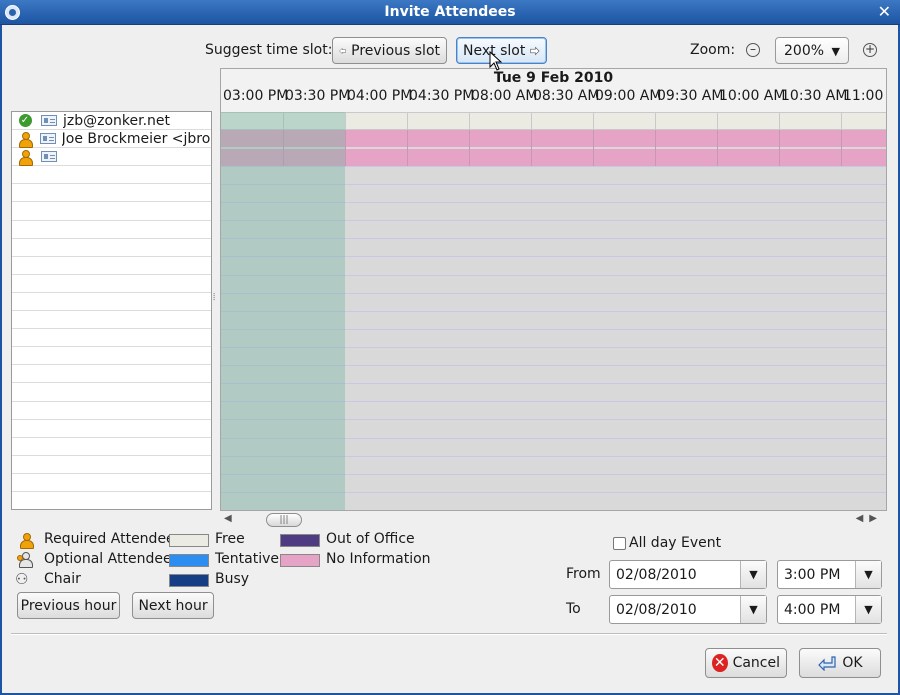 This screenshot has width=900, height=695. Describe the element at coordinates (583, 574) in the screenshot. I see `from-label: From` at that location.